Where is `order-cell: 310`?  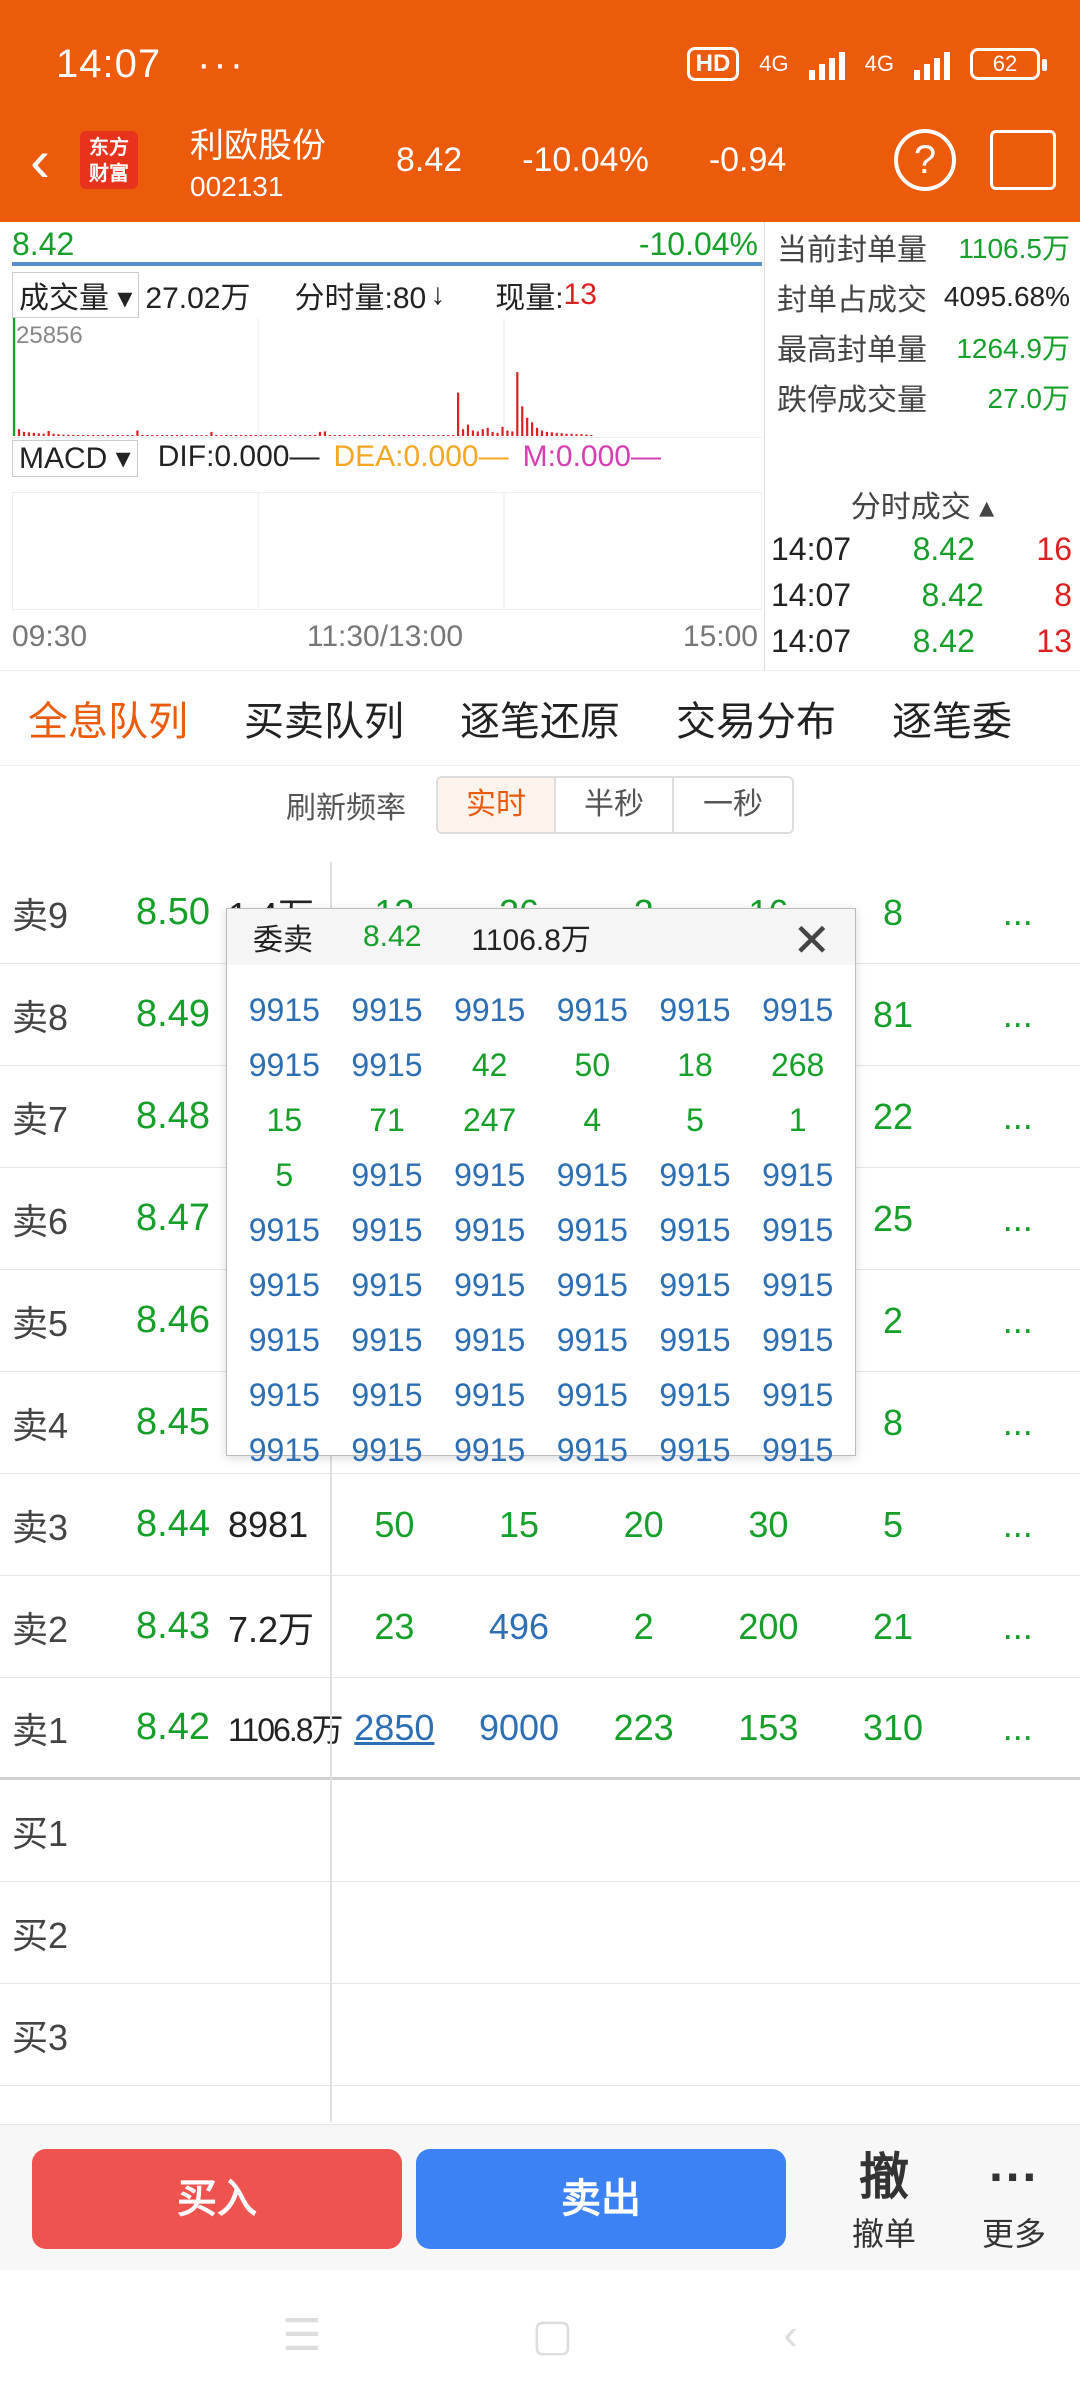 order-cell: 310 is located at coordinates (893, 1728).